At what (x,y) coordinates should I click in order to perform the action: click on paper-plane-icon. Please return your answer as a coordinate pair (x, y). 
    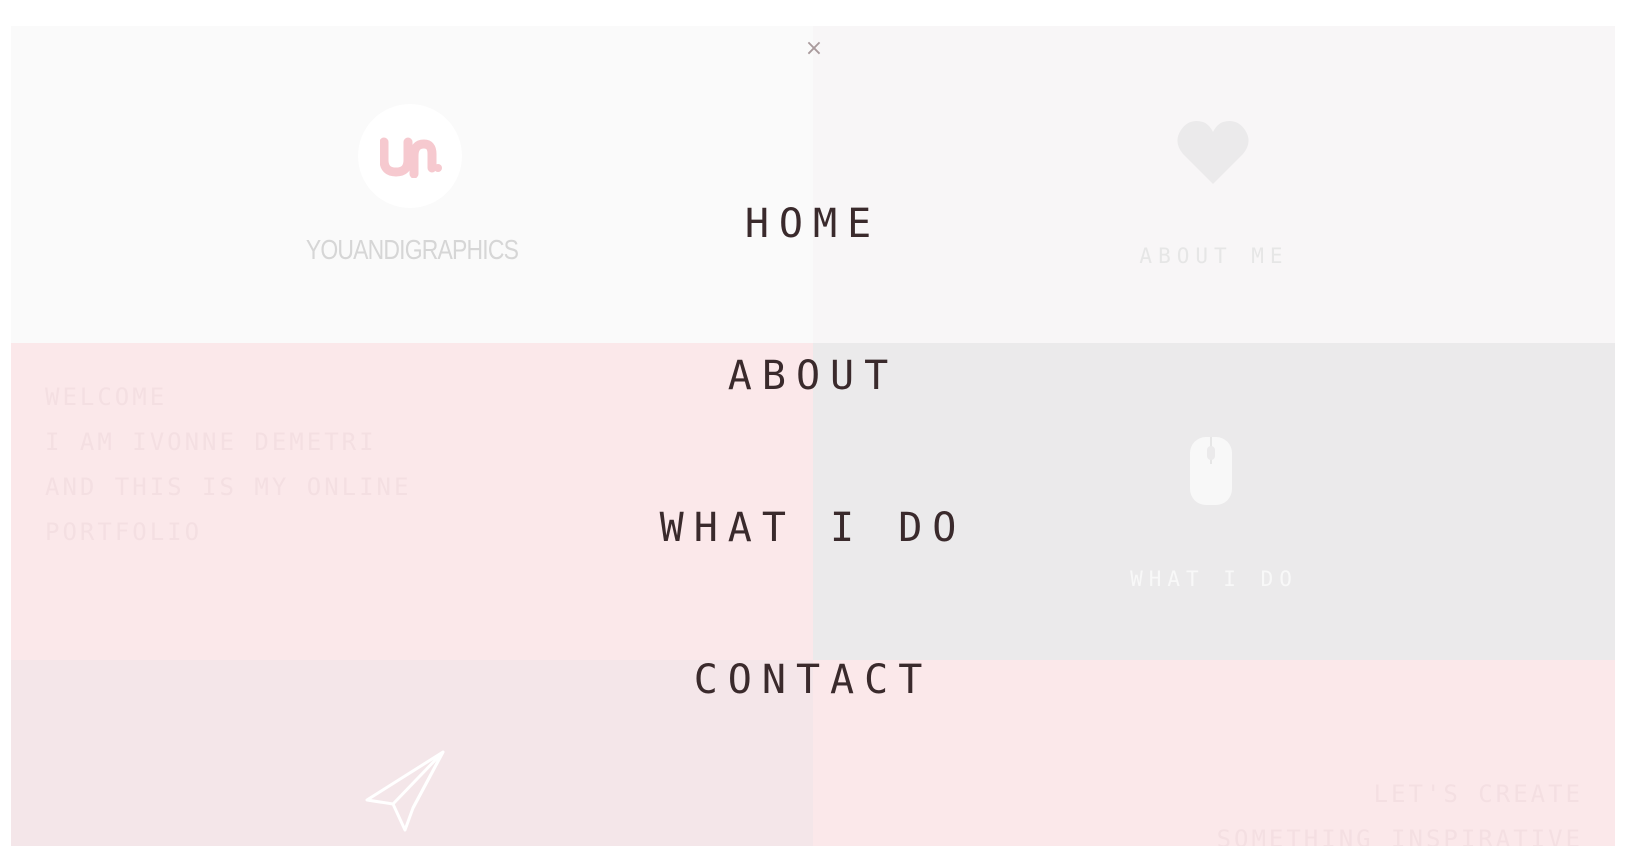
    Looking at the image, I should click on (405, 791).